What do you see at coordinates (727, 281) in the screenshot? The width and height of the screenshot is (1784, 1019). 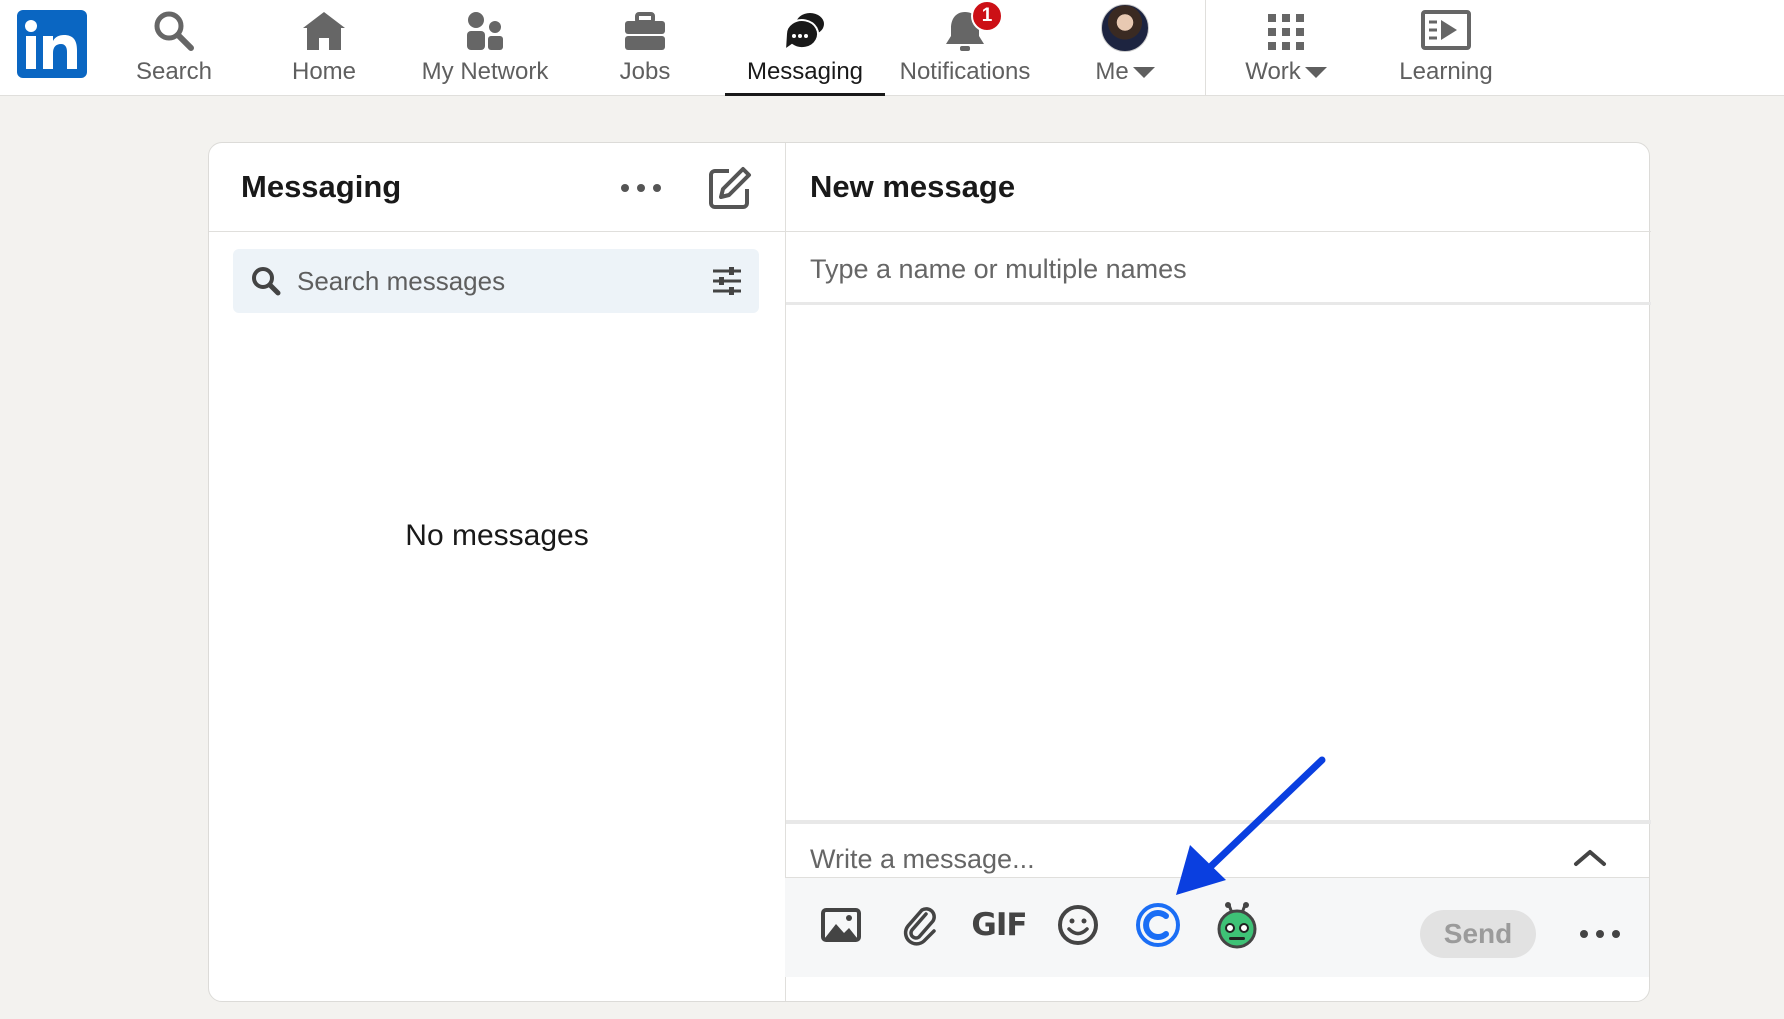 I see `filter-icon` at bounding box center [727, 281].